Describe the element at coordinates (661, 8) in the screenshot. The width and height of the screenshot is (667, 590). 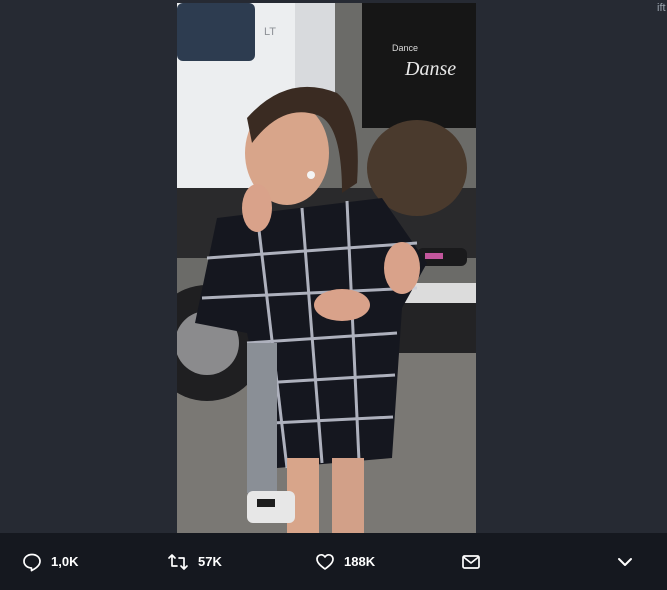
I see `clipped-edge-text: ift` at that location.